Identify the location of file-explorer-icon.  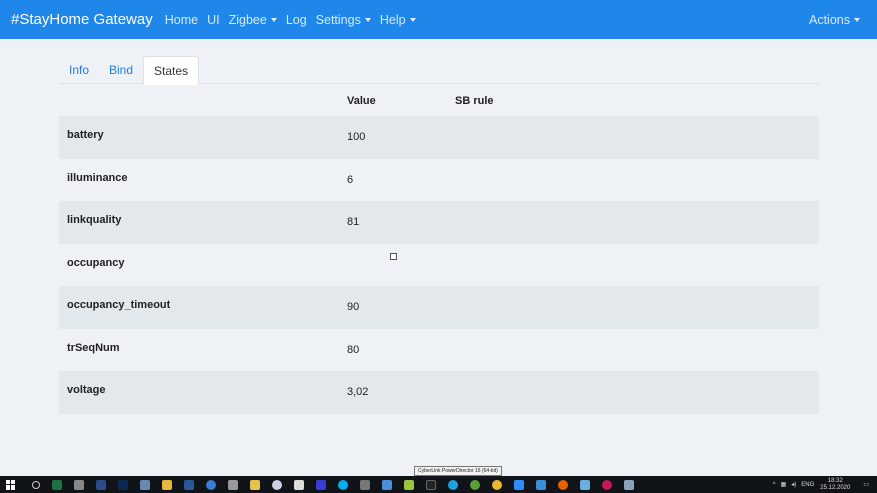
(167, 484).